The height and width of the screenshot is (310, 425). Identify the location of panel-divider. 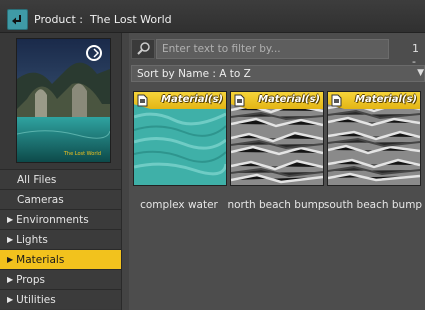
(125, 171).